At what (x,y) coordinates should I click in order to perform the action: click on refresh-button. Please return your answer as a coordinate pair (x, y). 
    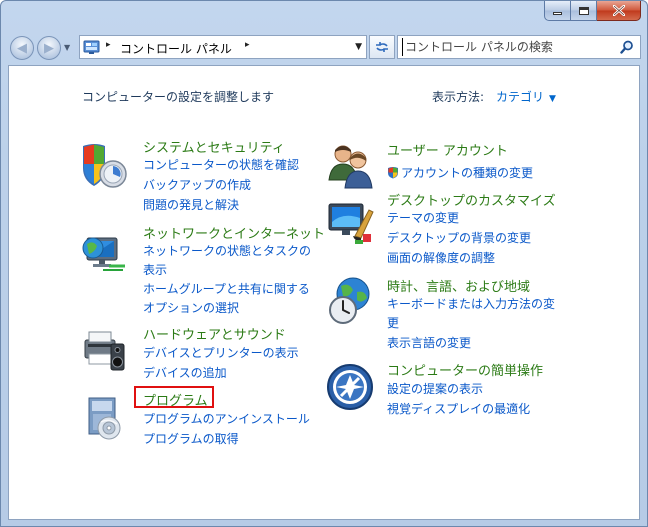
    Looking at the image, I should click on (382, 47).